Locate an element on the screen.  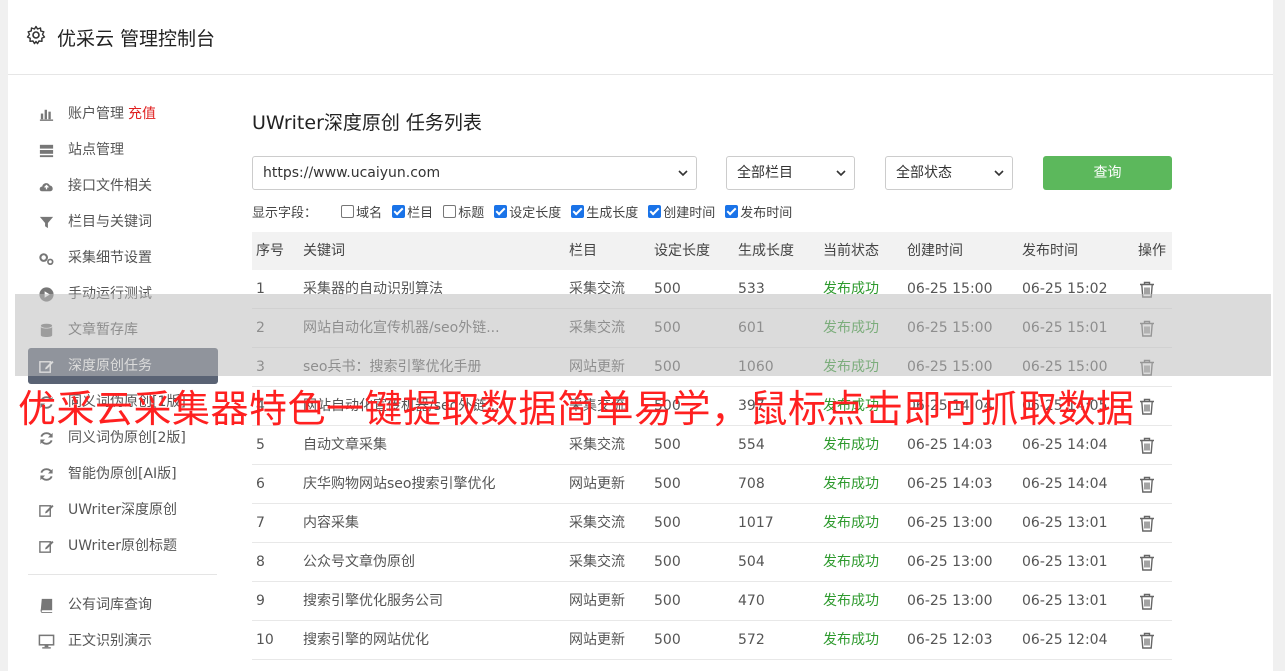
table-cell: 1017 is located at coordinates (756, 523).